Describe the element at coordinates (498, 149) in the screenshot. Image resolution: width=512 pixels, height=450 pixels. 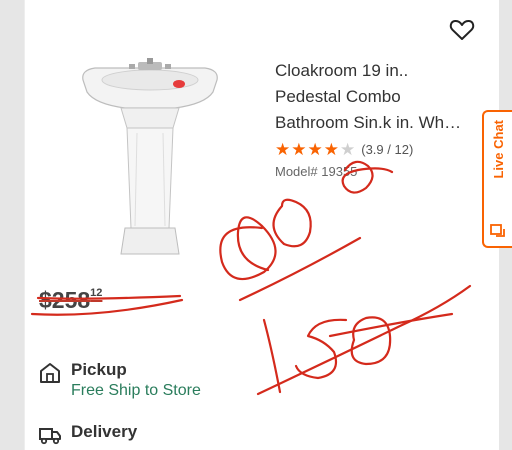
I see `live-chat-label: Live Chat` at that location.